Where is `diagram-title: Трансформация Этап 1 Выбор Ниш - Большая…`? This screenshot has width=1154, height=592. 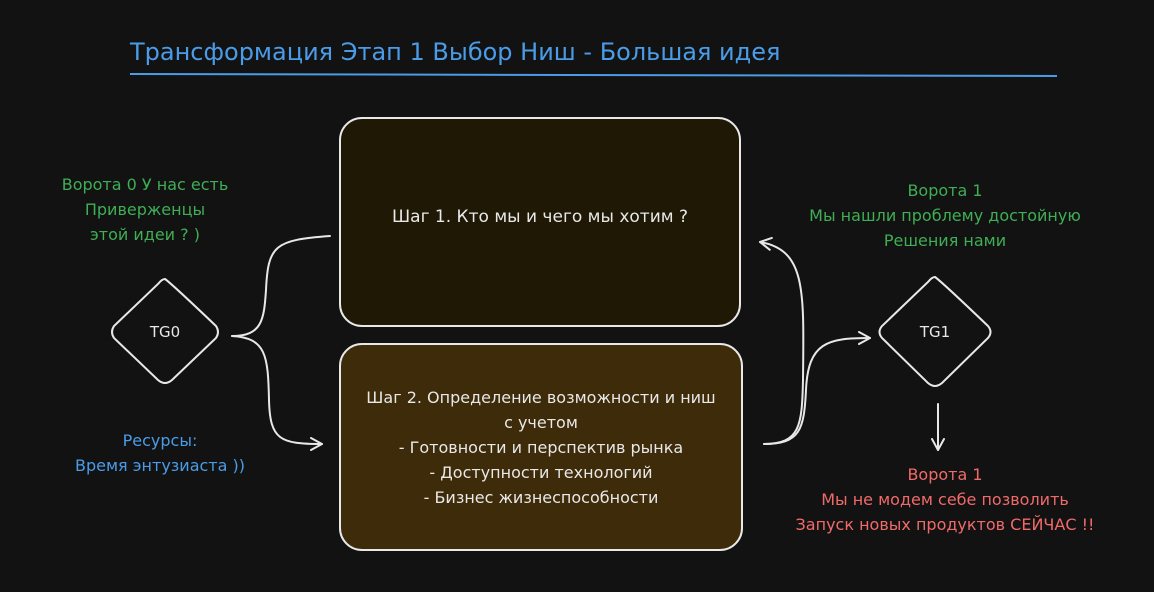
diagram-title: Трансформация Этап 1 Выбор Ниш - Большая… is located at coordinates (455, 52).